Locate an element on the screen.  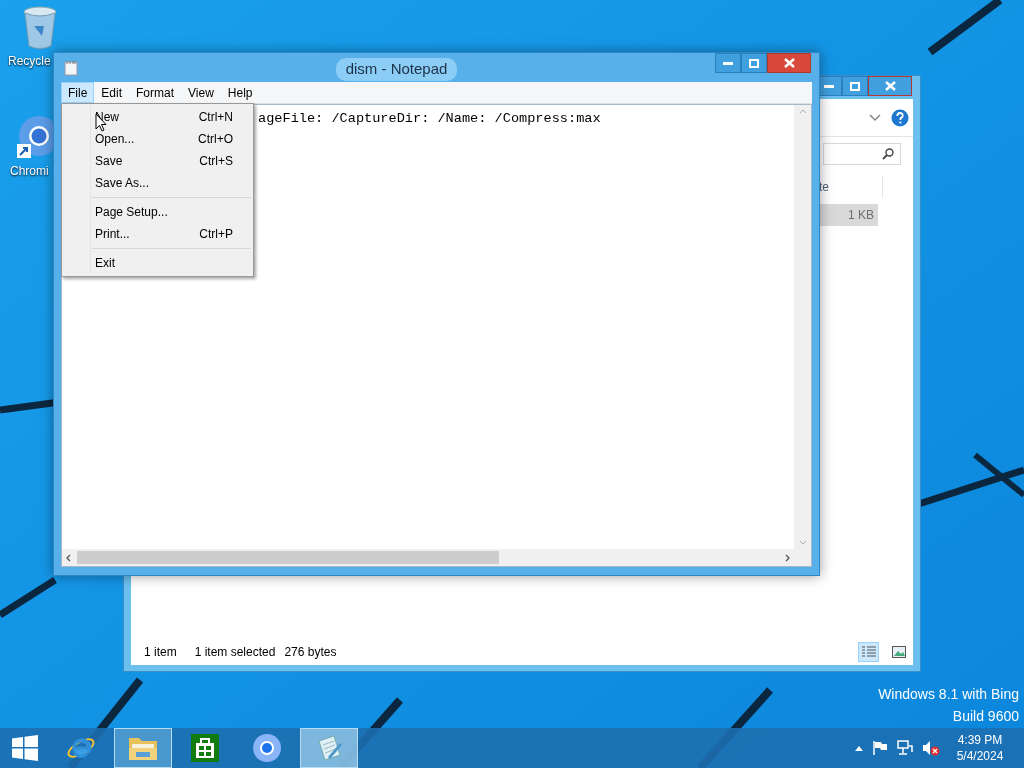
image-icon is located at coordinates (898, 652).